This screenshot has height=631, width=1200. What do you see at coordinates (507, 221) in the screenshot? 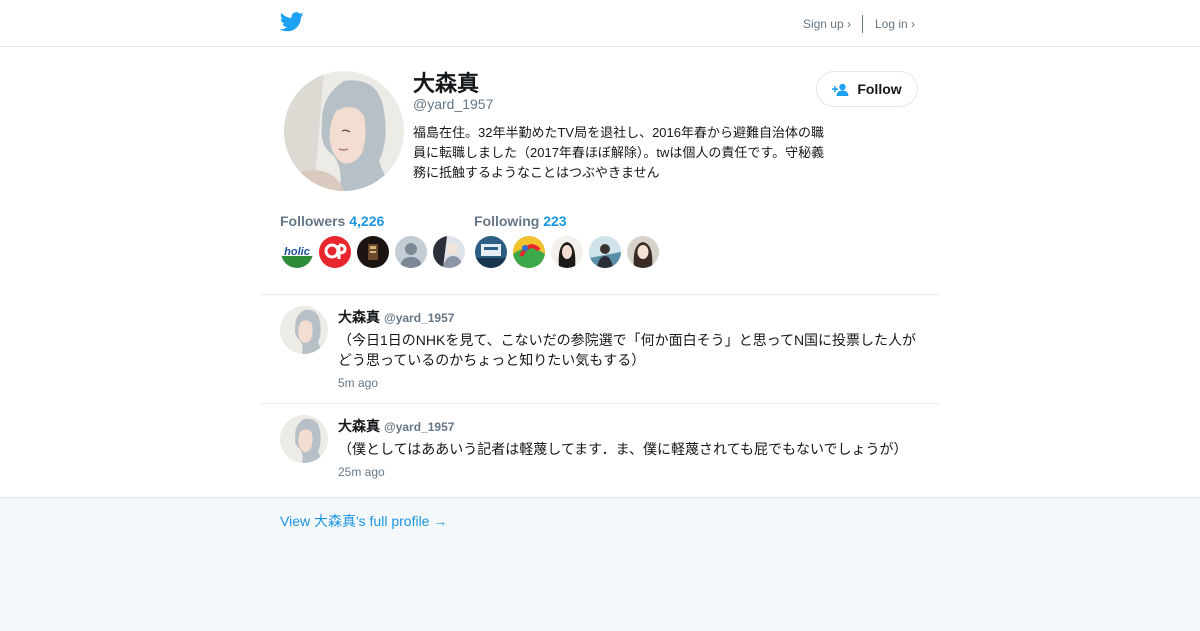
I see `following-label: Following` at bounding box center [507, 221].